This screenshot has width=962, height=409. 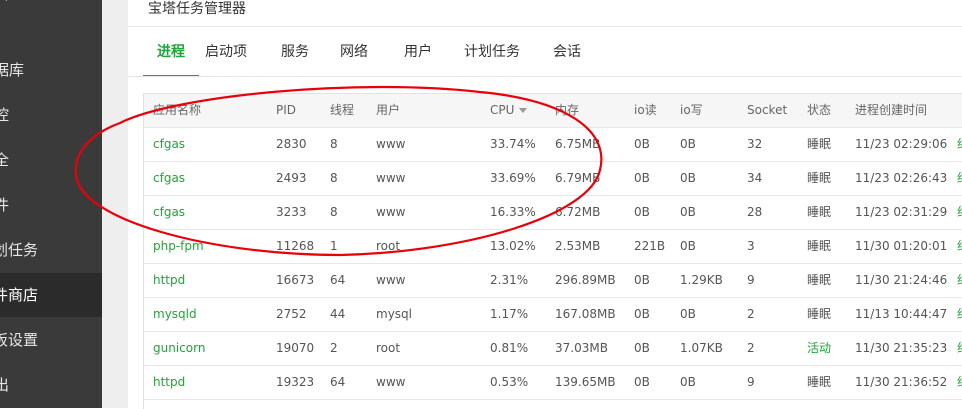 I want to click on header-label: 线程, so click(x=342, y=110).